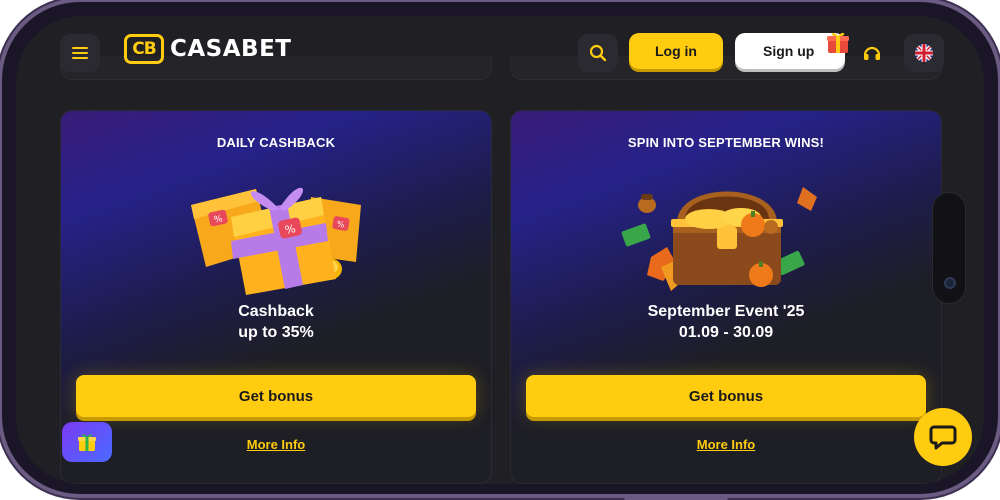 The image size is (1000, 500). I want to click on chat-bubble-icon, so click(943, 437).